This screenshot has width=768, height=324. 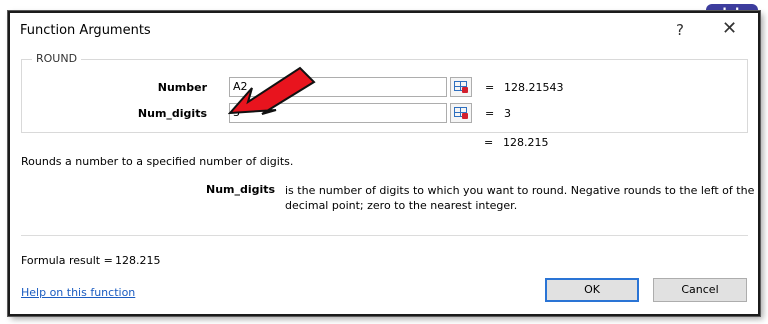 I want to click on divider, so click(x=384, y=235).